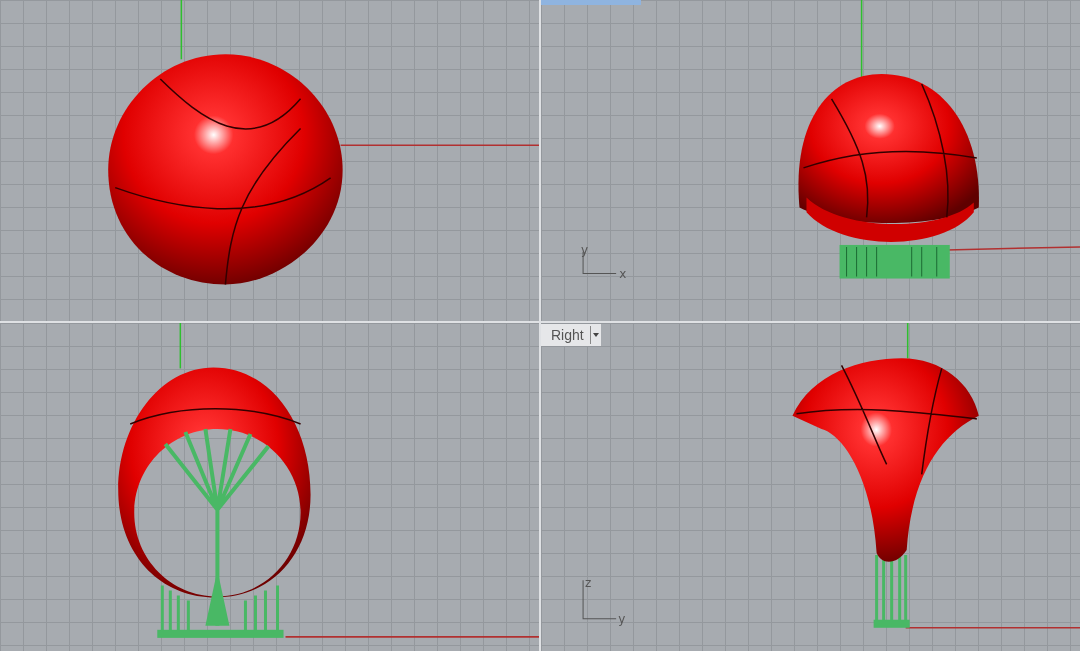 Image resolution: width=1080 pixels, height=651 pixels. I want to click on viewport-title-tab: Right, so click(571, 335).